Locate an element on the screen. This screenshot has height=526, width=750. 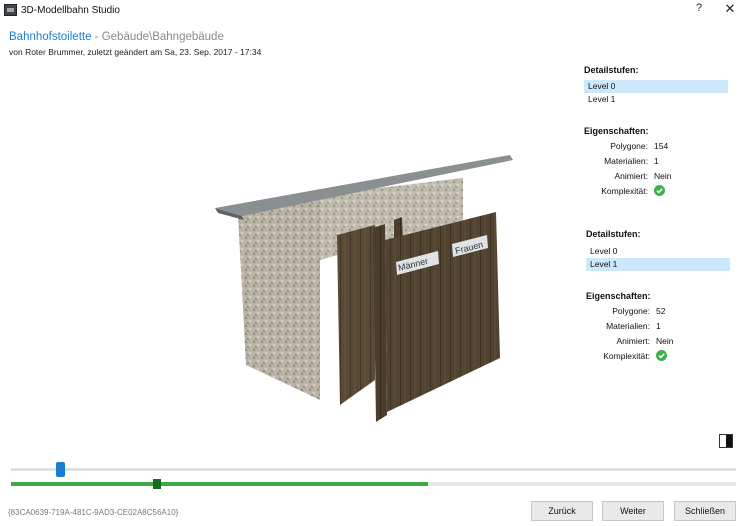
polygone-value: 154 is located at coordinates (661, 146).